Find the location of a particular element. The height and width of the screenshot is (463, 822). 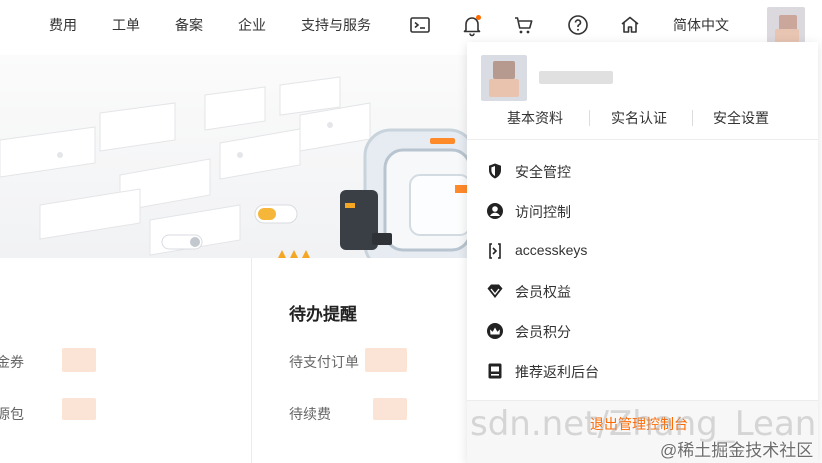

nav-icp-filing: 备案 is located at coordinates (189, 25).